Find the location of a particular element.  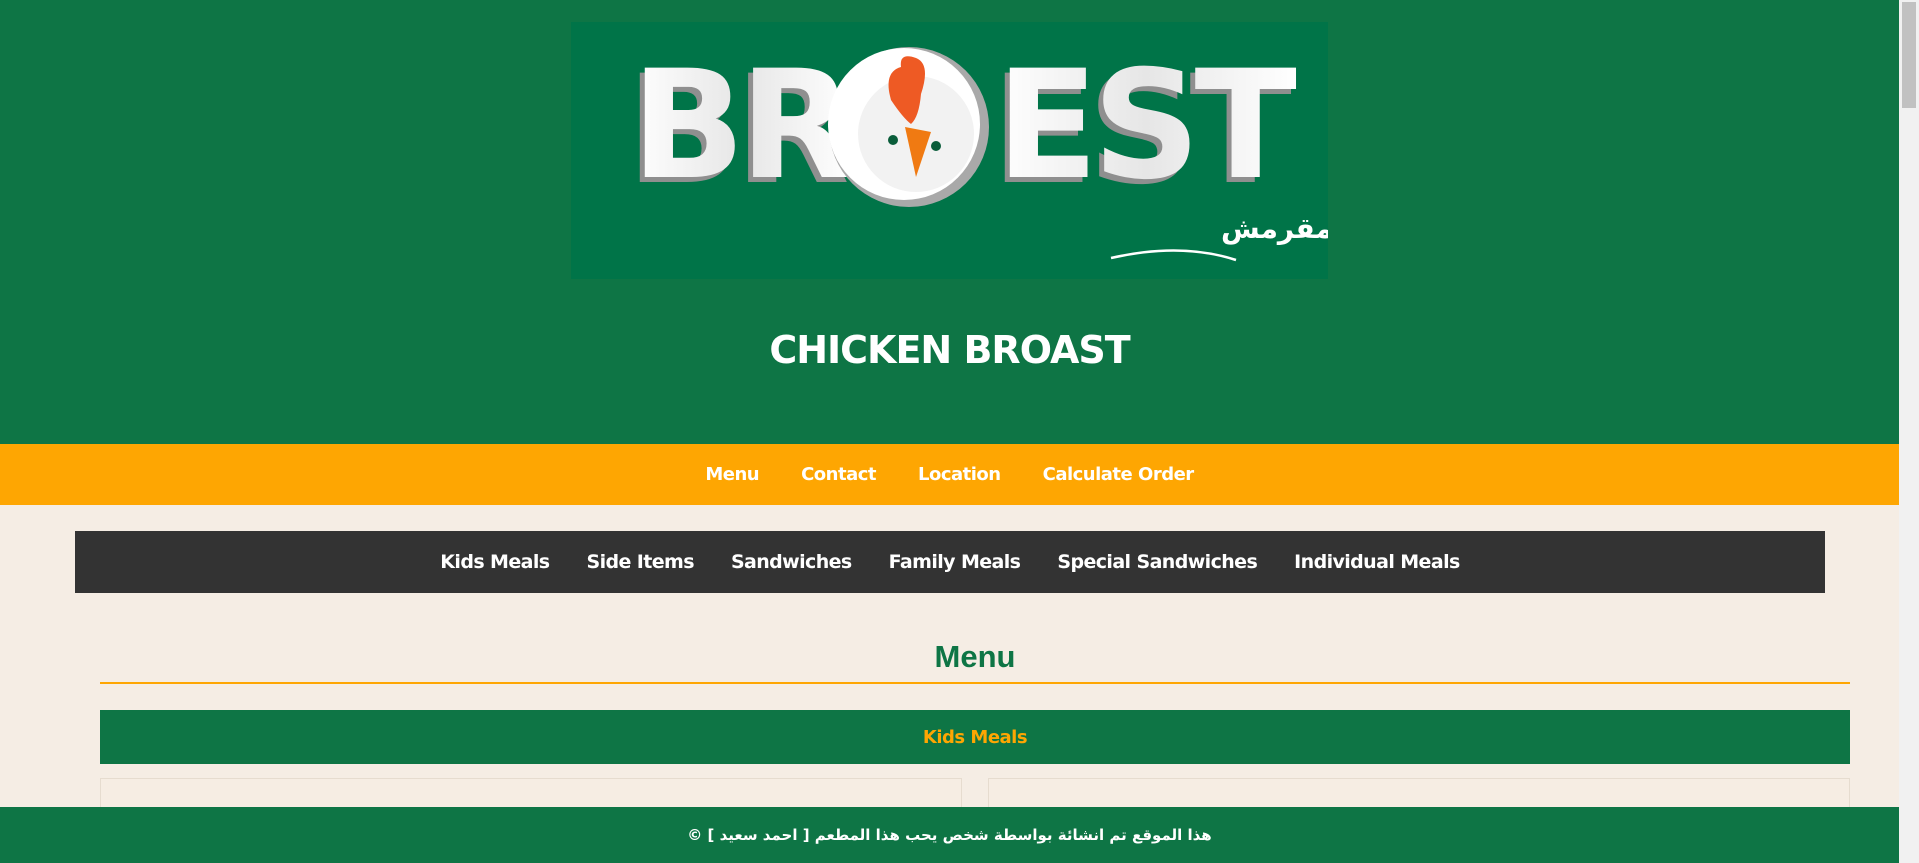

category-kids-meals-link: Kids Meals is located at coordinates (495, 562).